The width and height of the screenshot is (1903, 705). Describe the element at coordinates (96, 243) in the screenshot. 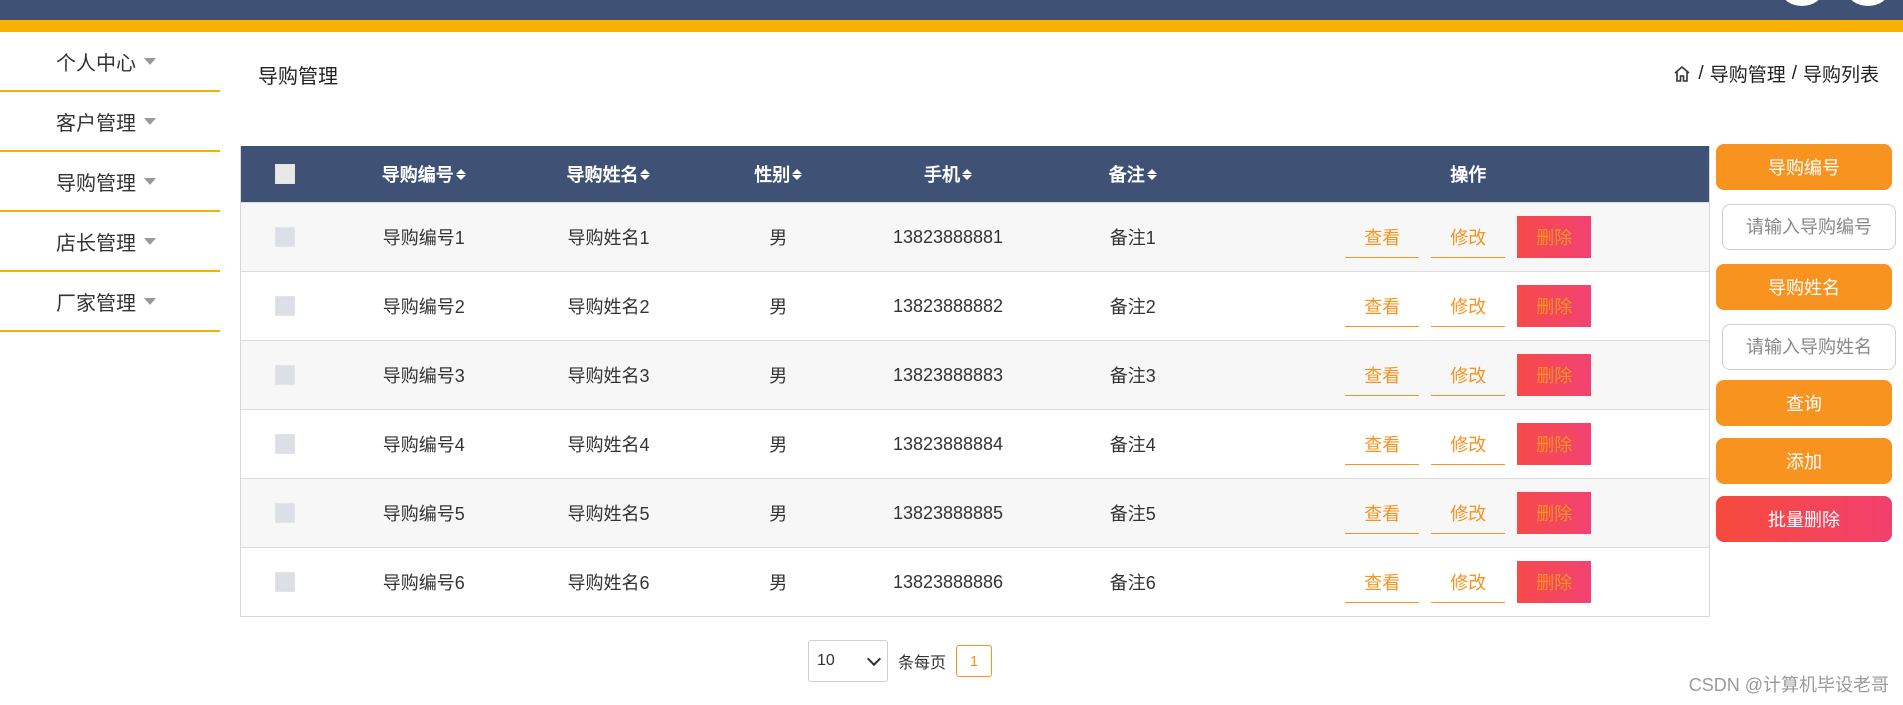

I see `sidebar-item-label: 店长管理` at that location.